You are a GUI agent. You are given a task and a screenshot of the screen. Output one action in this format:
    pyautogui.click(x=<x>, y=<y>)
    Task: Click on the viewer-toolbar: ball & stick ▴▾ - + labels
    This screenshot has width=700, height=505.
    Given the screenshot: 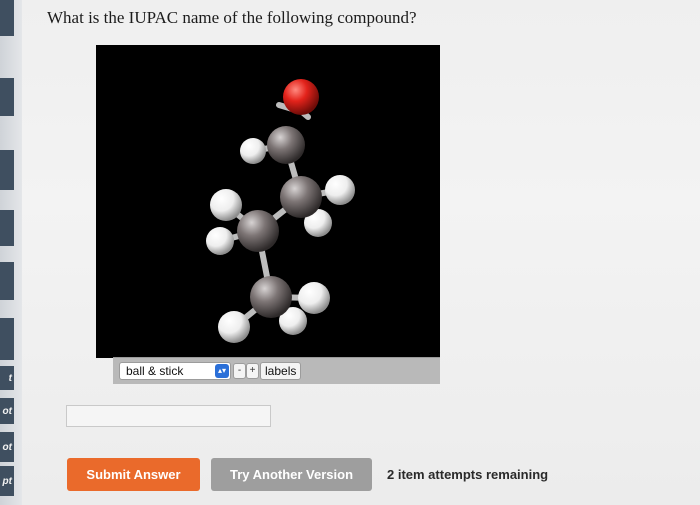 What is the action you would take?
    pyautogui.click(x=276, y=370)
    